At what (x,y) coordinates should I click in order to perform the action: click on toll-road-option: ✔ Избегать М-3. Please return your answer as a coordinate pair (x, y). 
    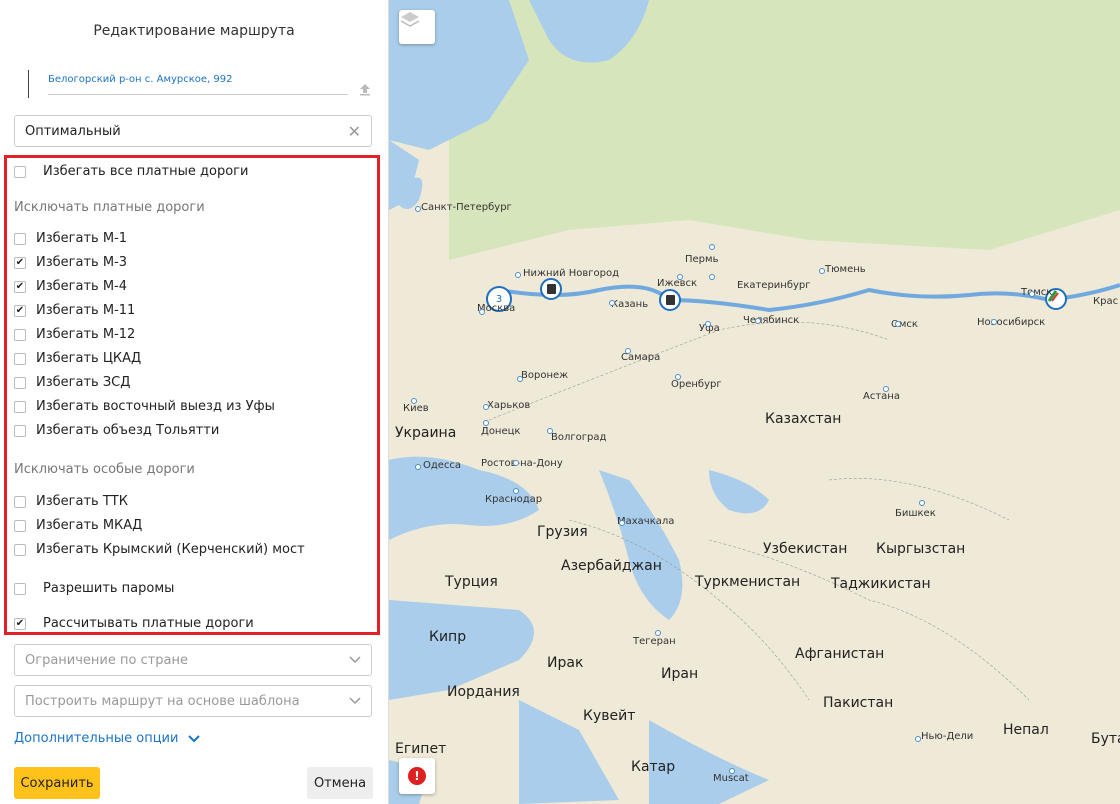
    Looking at the image, I should click on (70, 262).